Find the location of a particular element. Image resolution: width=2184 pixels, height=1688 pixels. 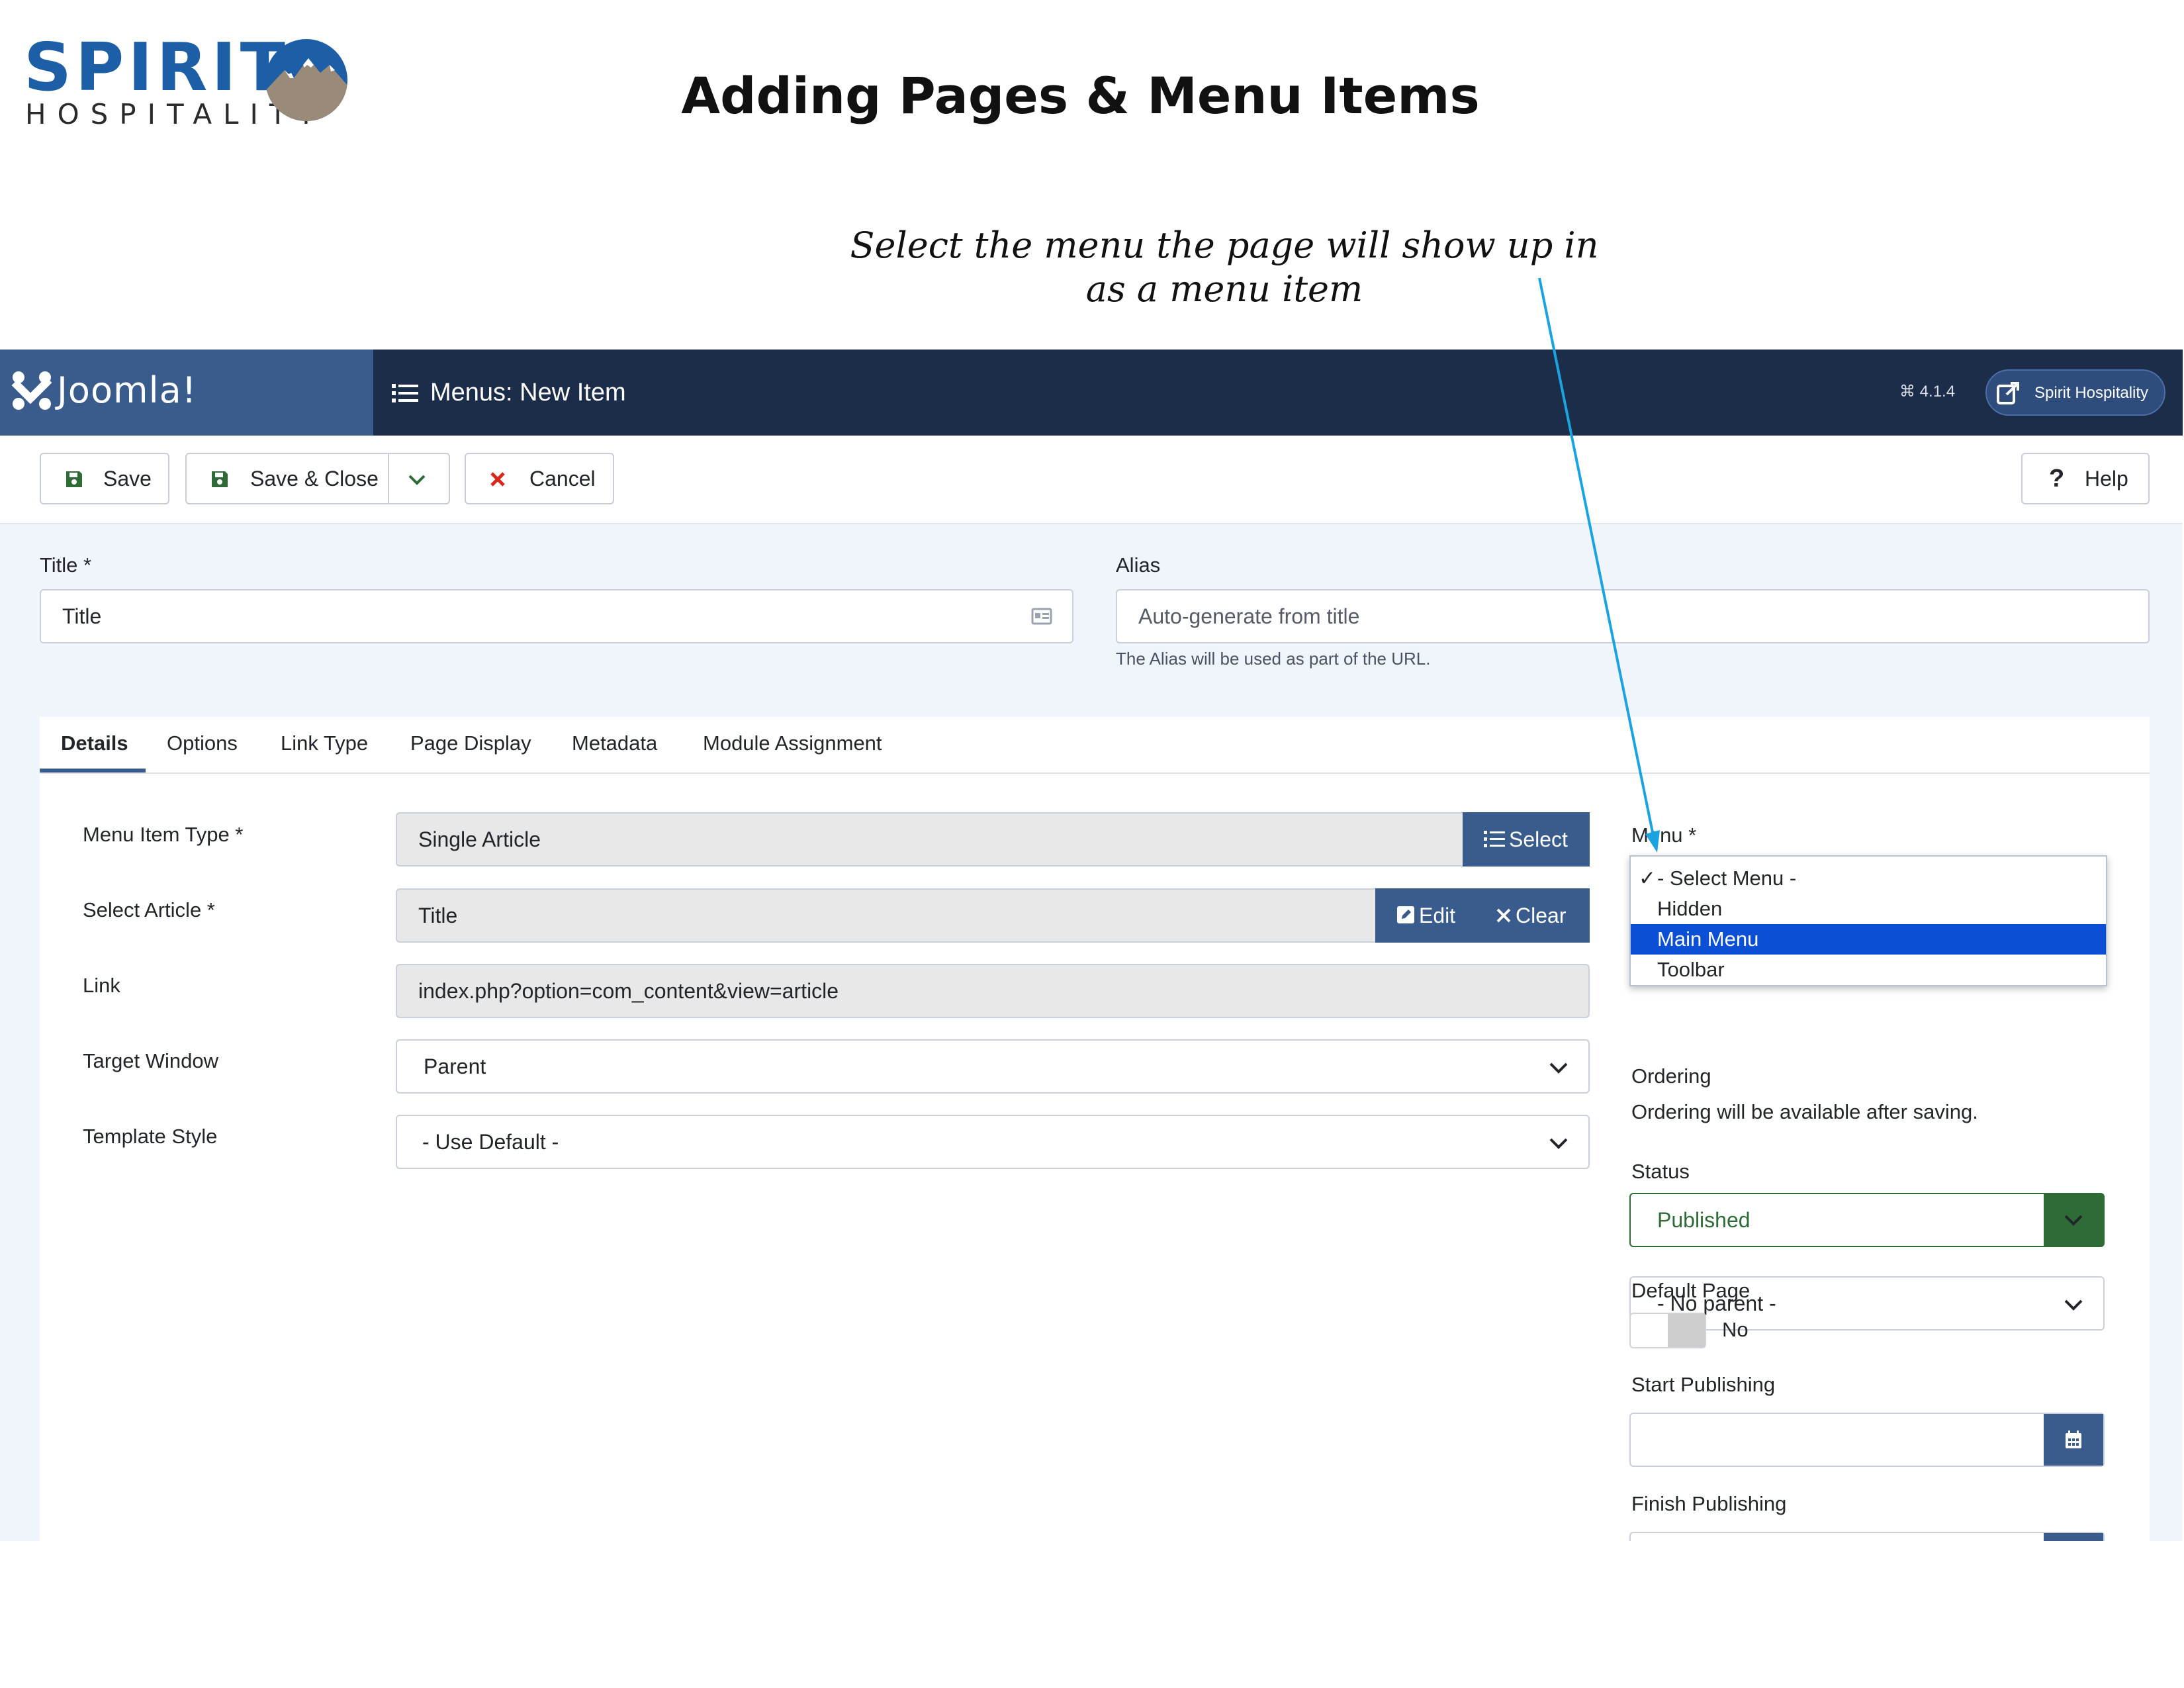

cancel-button: Cancel is located at coordinates (539, 478).